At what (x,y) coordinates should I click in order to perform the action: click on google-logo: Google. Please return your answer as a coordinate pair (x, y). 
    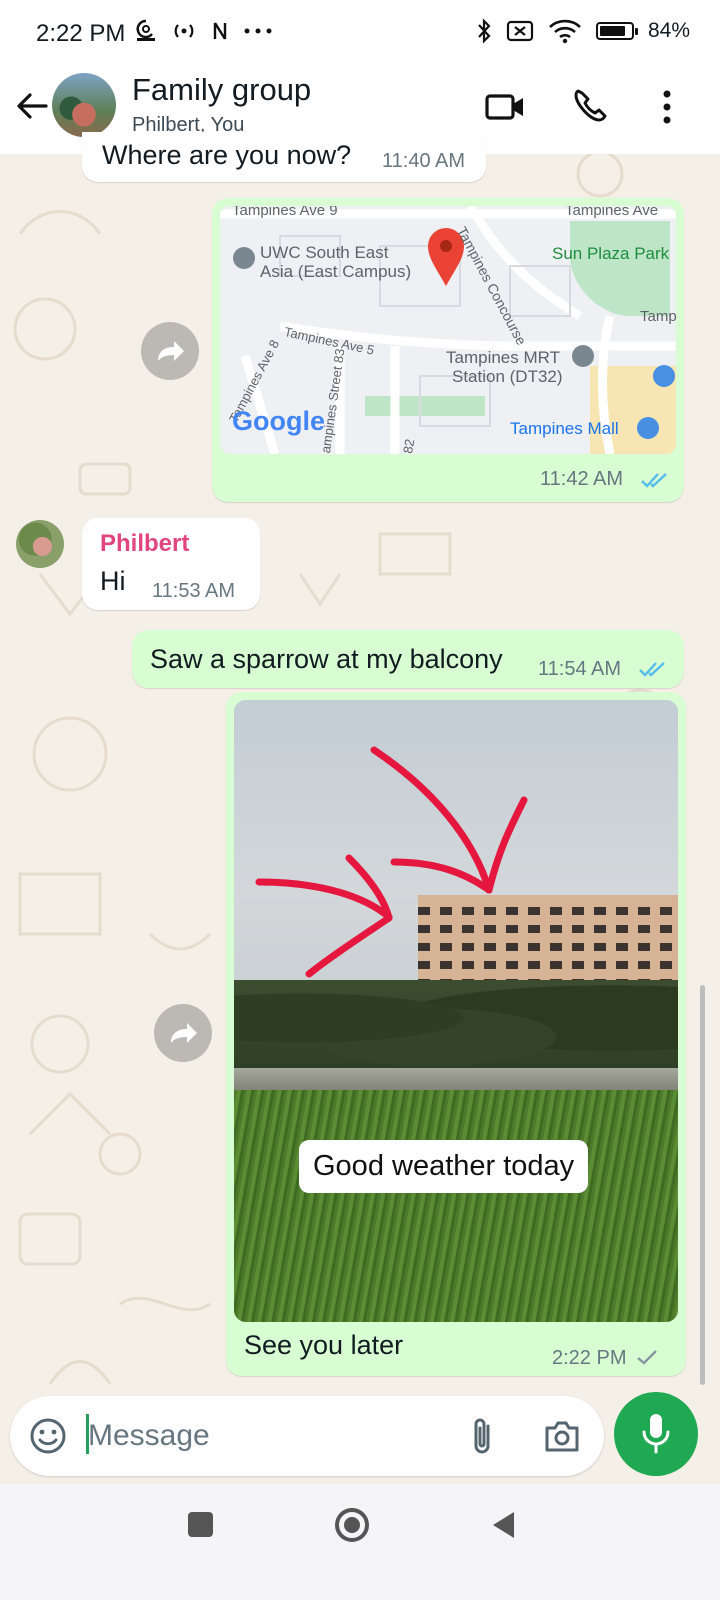
    Looking at the image, I should click on (278, 421).